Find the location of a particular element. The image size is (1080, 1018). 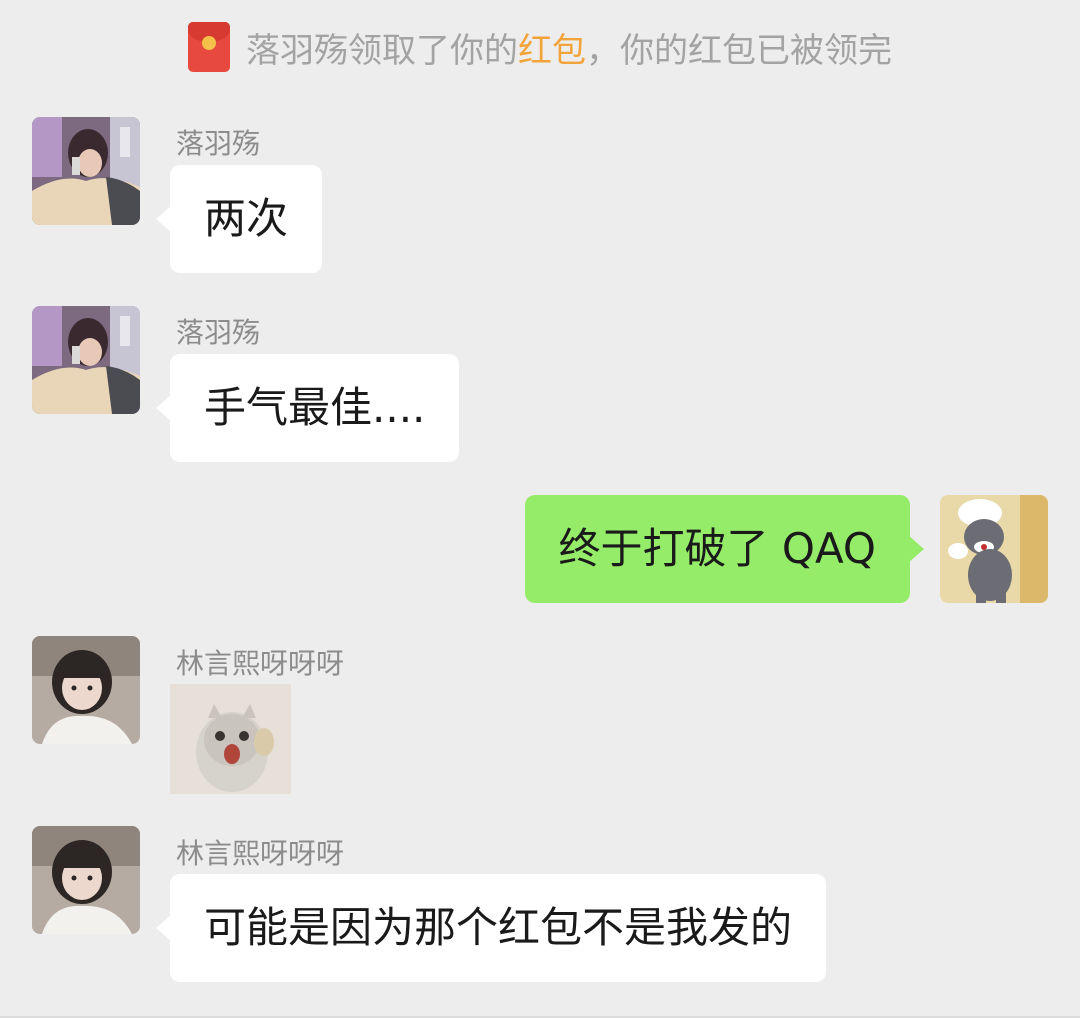

cartoon-cat-chef-avatar-image is located at coordinates (994, 549).